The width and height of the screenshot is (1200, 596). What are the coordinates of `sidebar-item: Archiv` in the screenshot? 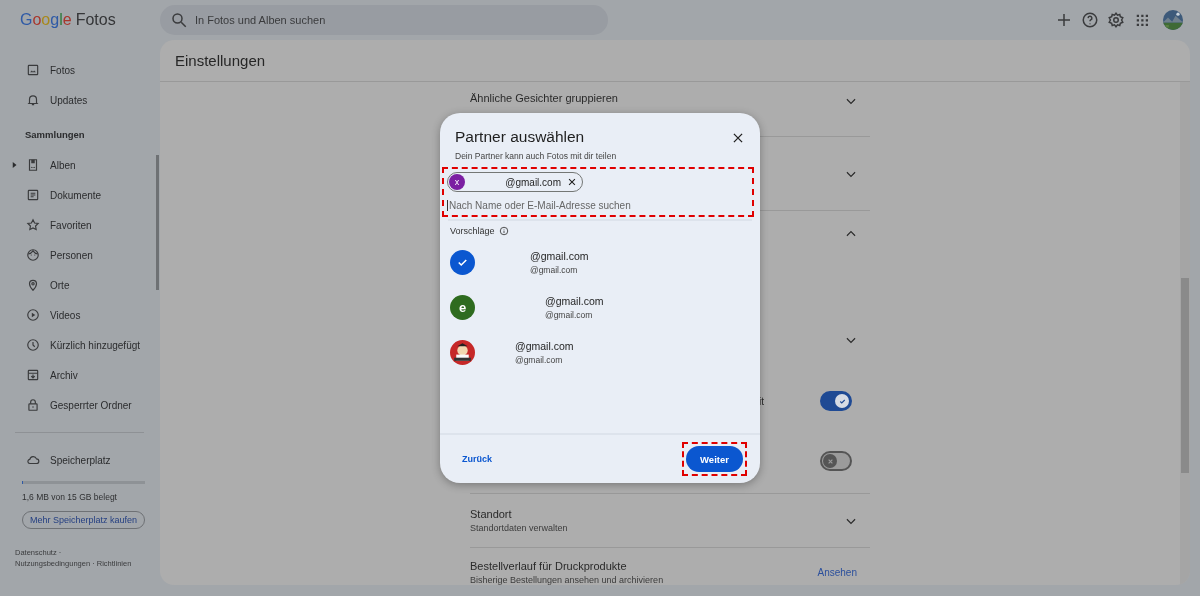 It's located at (64, 375).